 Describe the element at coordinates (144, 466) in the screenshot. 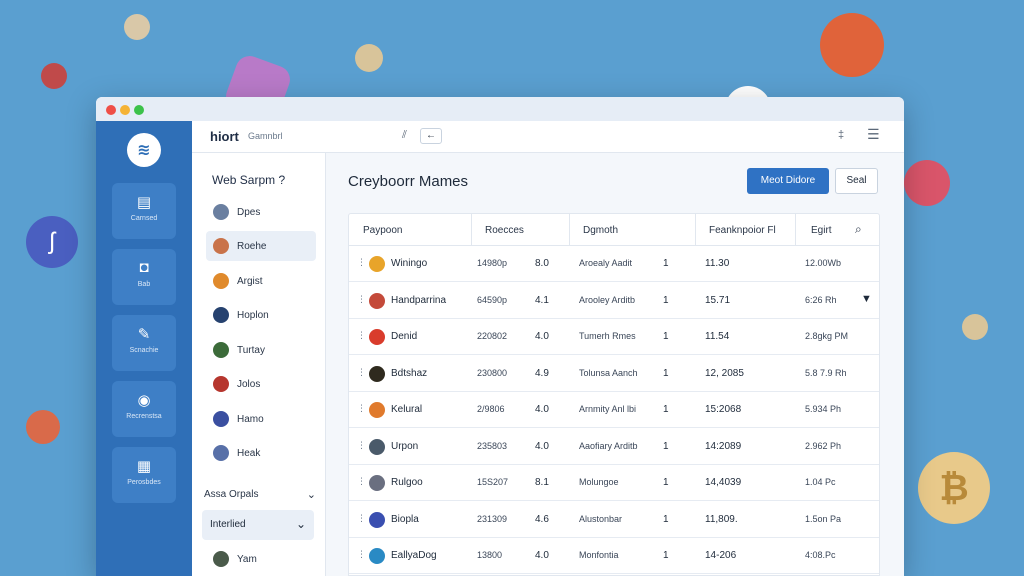

I see `chart-icon: ▦` at that location.